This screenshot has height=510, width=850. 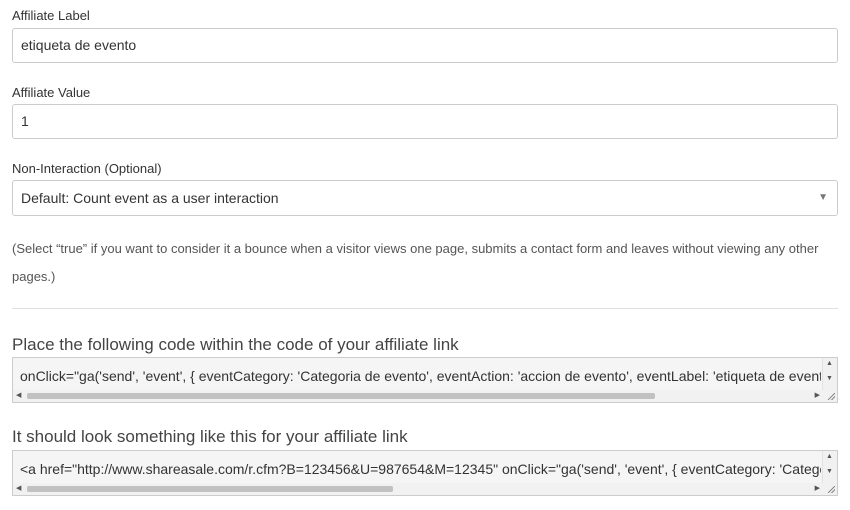 What do you see at coordinates (425, 121) in the screenshot?
I see `affiliate-value-input` at bounding box center [425, 121].